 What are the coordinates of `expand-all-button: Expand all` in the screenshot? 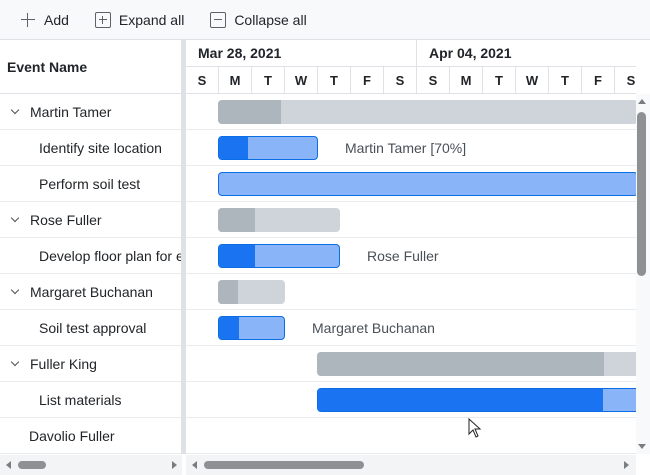 It's located at (139, 20).